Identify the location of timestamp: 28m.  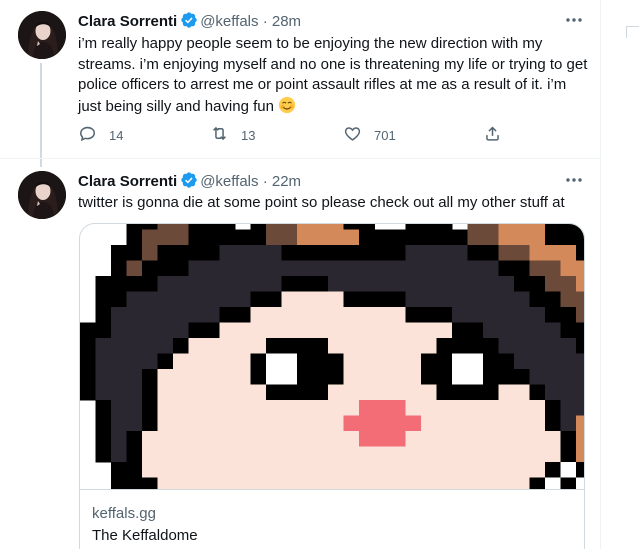
(286, 21).